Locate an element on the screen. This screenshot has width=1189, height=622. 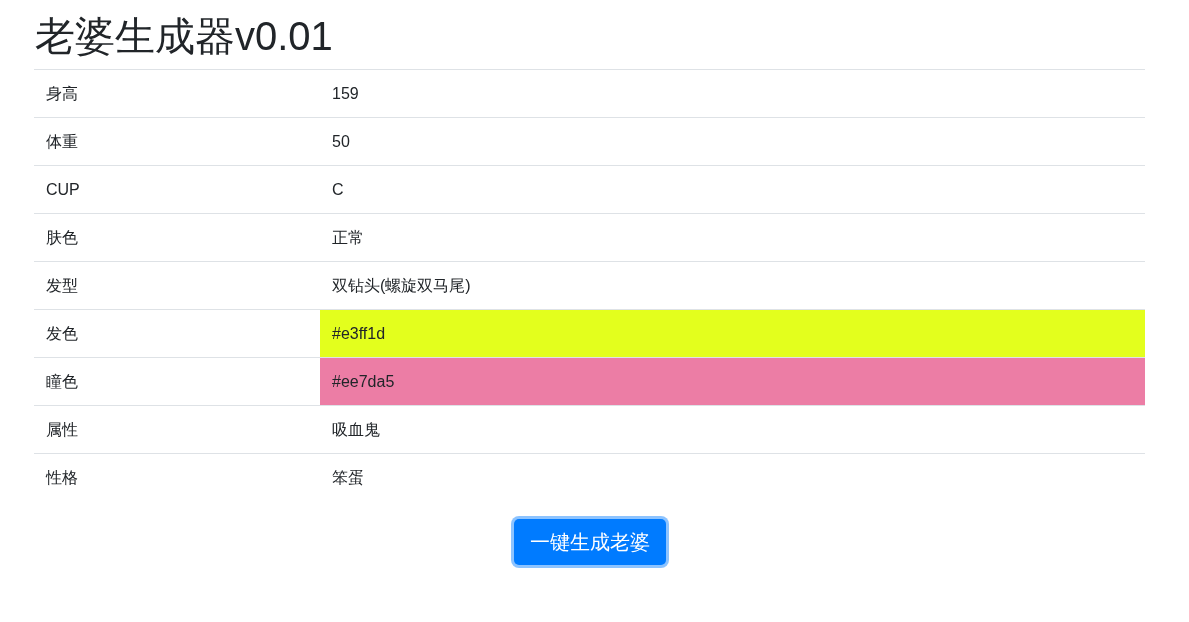
attribute-label: 性格 is located at coordinates (62, 477).